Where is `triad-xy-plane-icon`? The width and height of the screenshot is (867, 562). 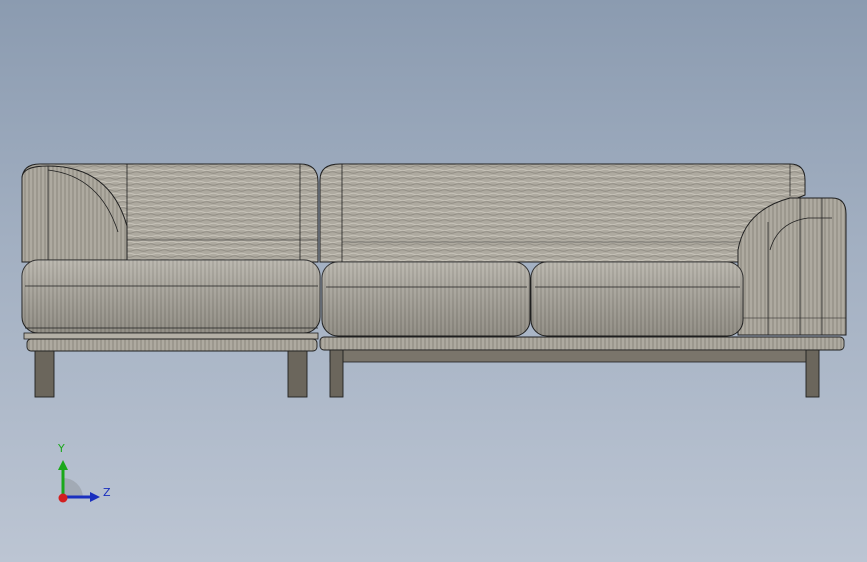
triad-xy-plane-icon is located at coordinates (73, 487).